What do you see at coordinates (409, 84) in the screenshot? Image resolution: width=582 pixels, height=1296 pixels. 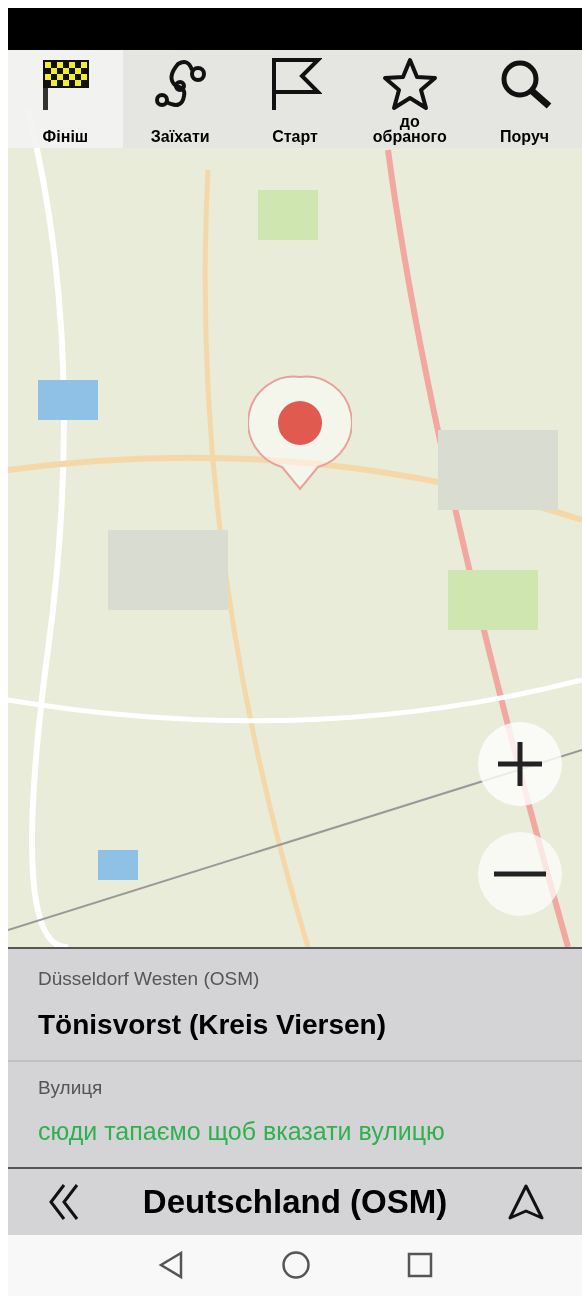 I see `star-icon` at bounding box center [409, 84].